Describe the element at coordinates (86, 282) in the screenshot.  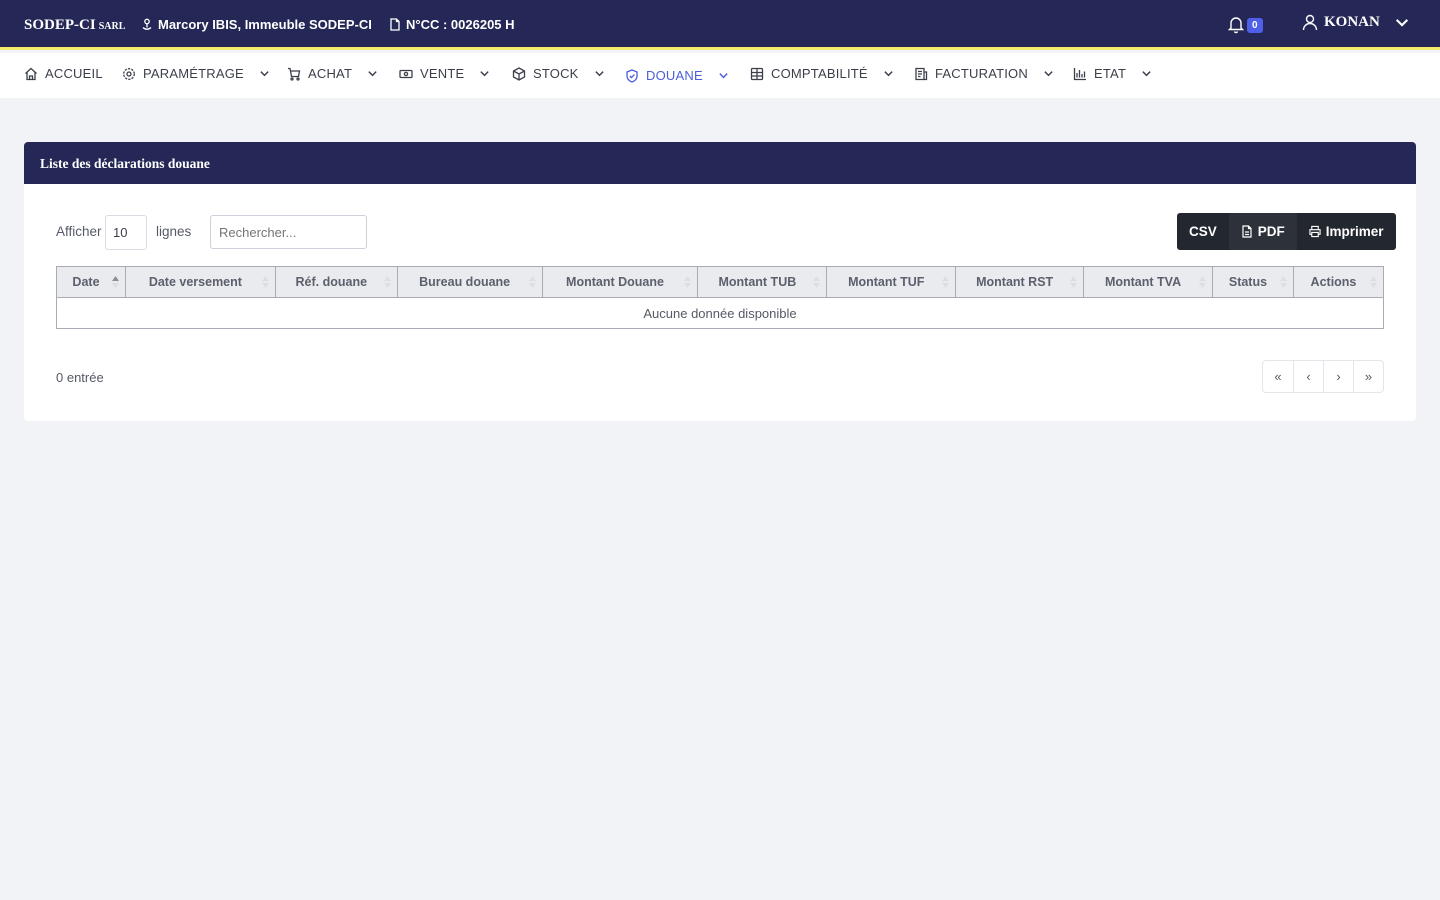
I see `column-label: Date` at that location.